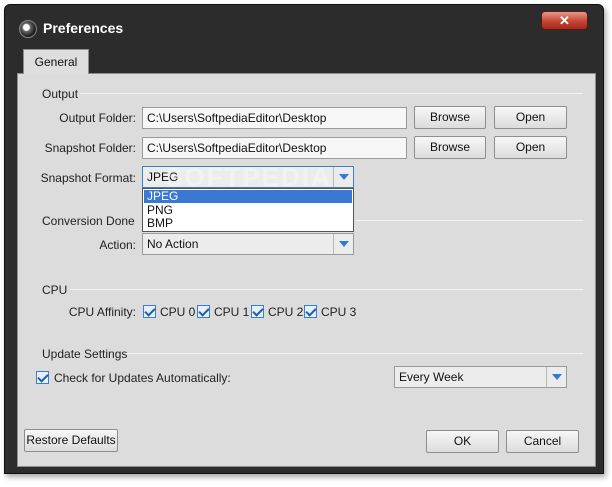  I want to click on dropdown-option-bmp: BMP, so click(248, 223).